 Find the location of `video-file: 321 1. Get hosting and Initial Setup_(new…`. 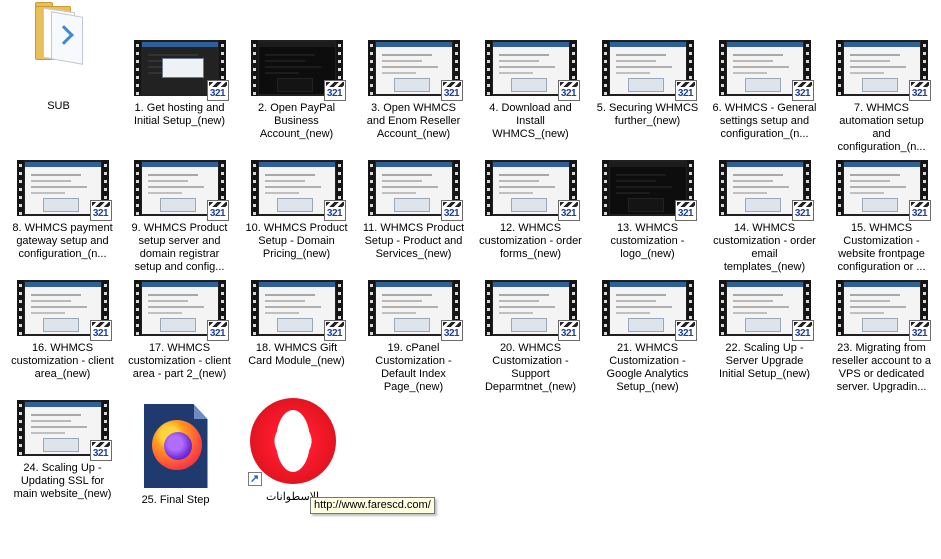

video-file: 321 1. Get hosting and Initial Setup_(new… is located at coordinates (179, 99).